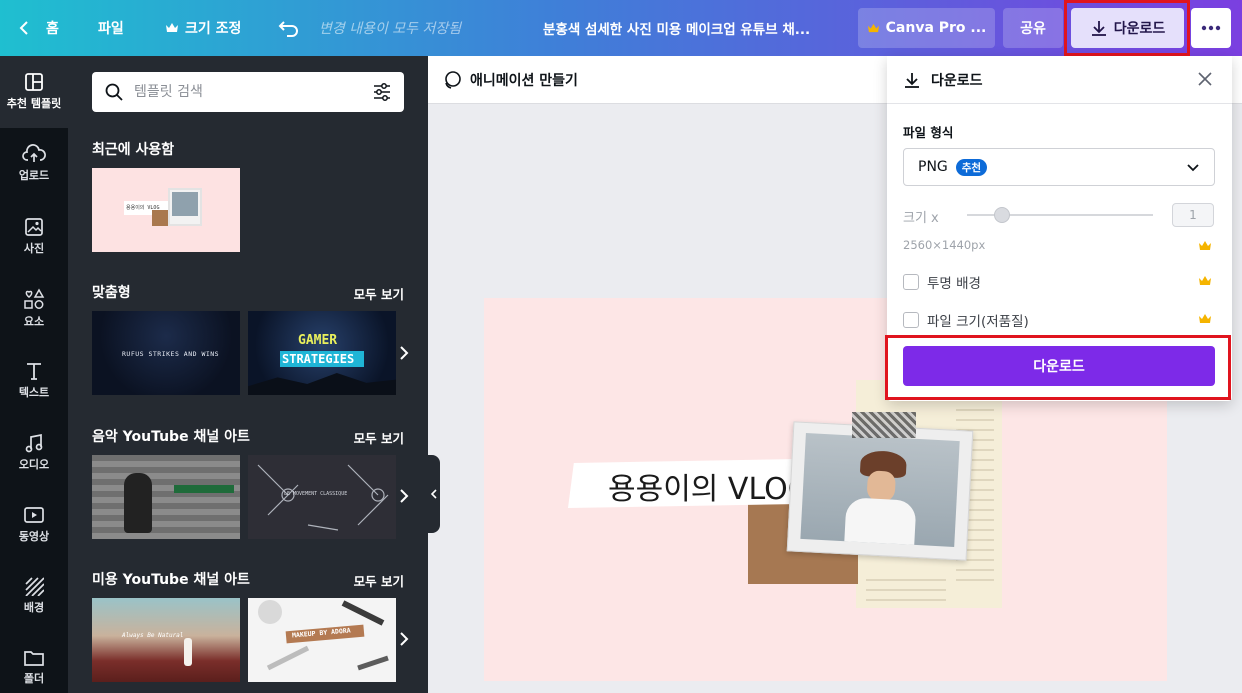 Image resolution: width=1242 pixels, height=693 pixels. I want to click on share-button: 공유, so click(1033, 28).